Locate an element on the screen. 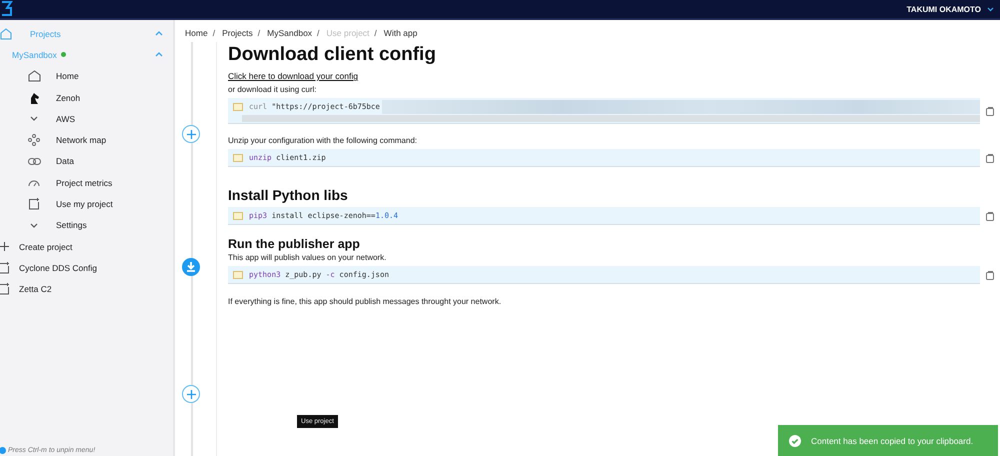 The image size is (1000, 456). sidebar-item: Create project is located at coordinates (86, 247).